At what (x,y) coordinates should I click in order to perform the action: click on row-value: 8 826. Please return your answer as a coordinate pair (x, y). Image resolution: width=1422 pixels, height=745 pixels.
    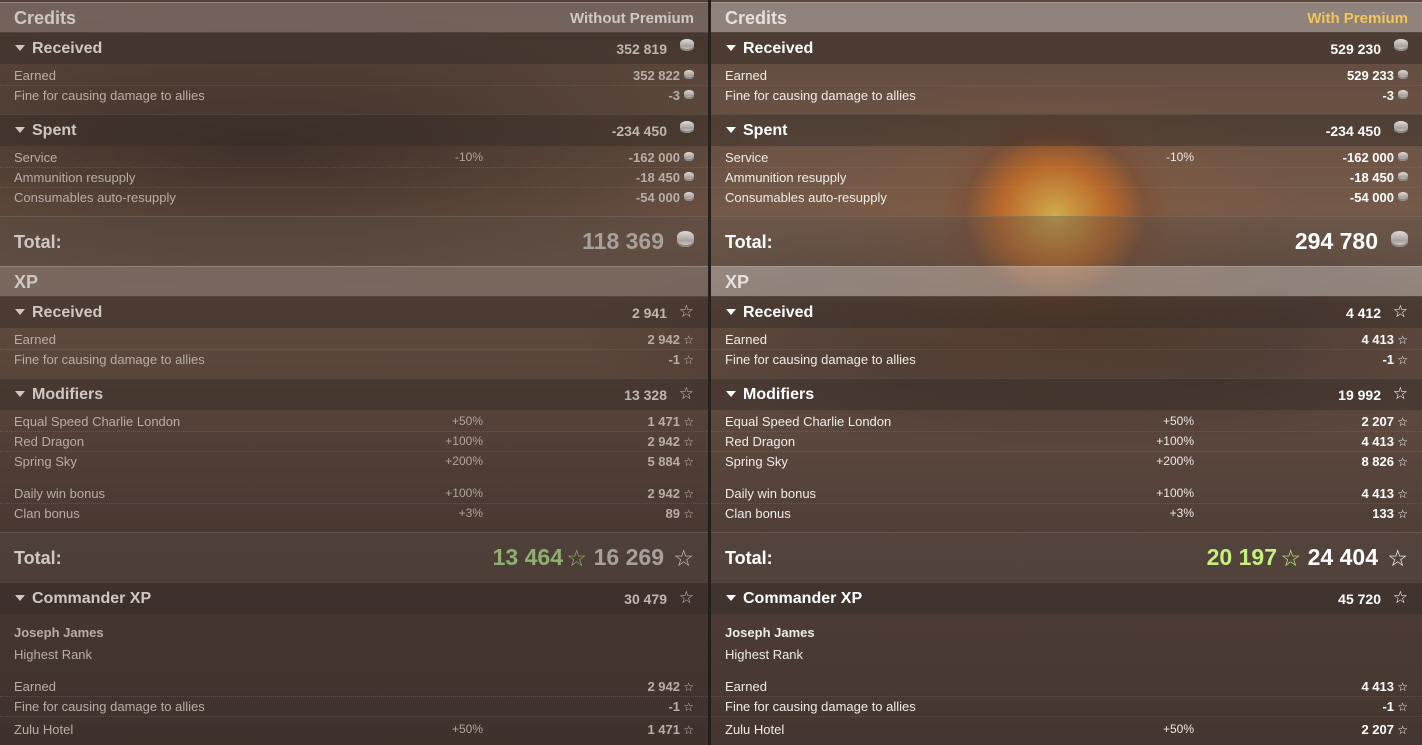
    Looking at the image, I should click on (1377, 461).